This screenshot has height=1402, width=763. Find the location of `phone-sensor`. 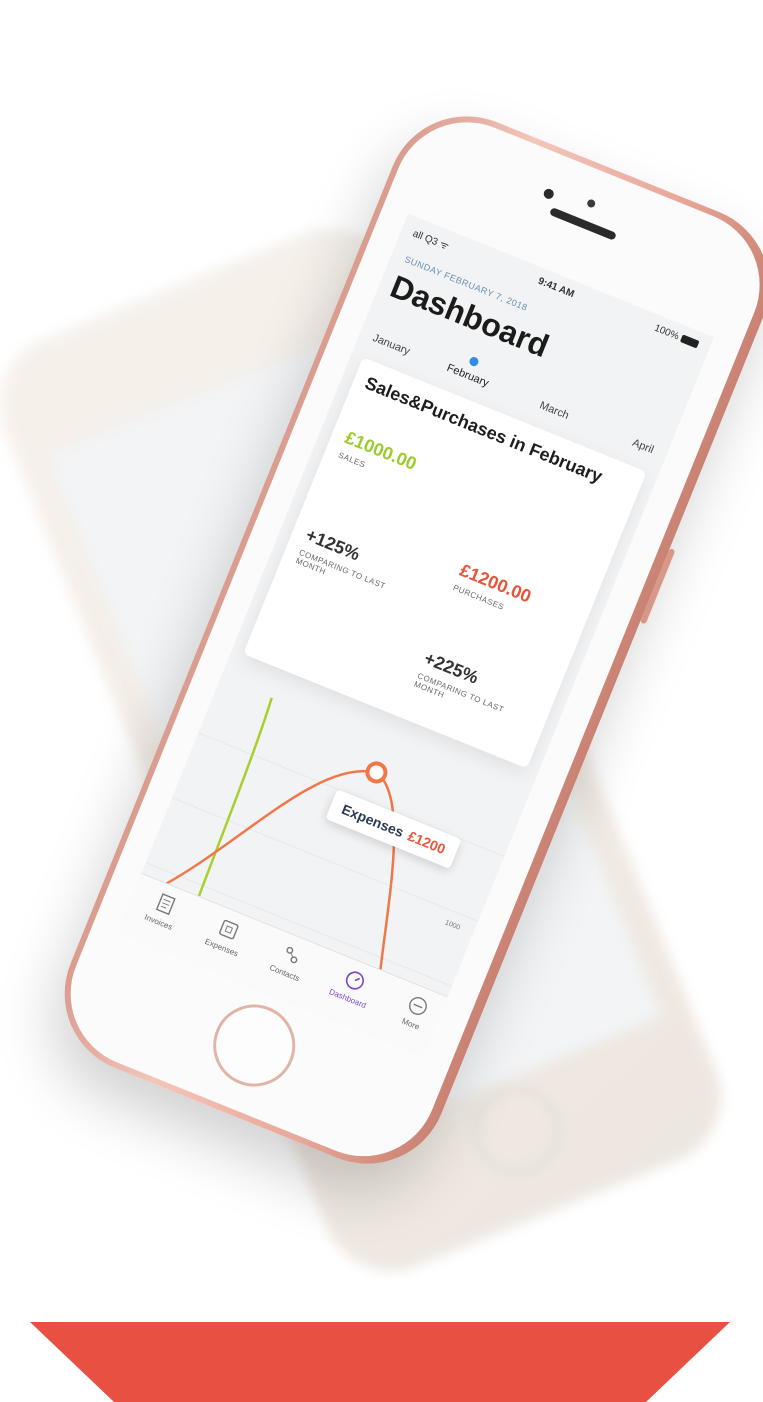

phone-sensor is located at coordinates (591, 203).